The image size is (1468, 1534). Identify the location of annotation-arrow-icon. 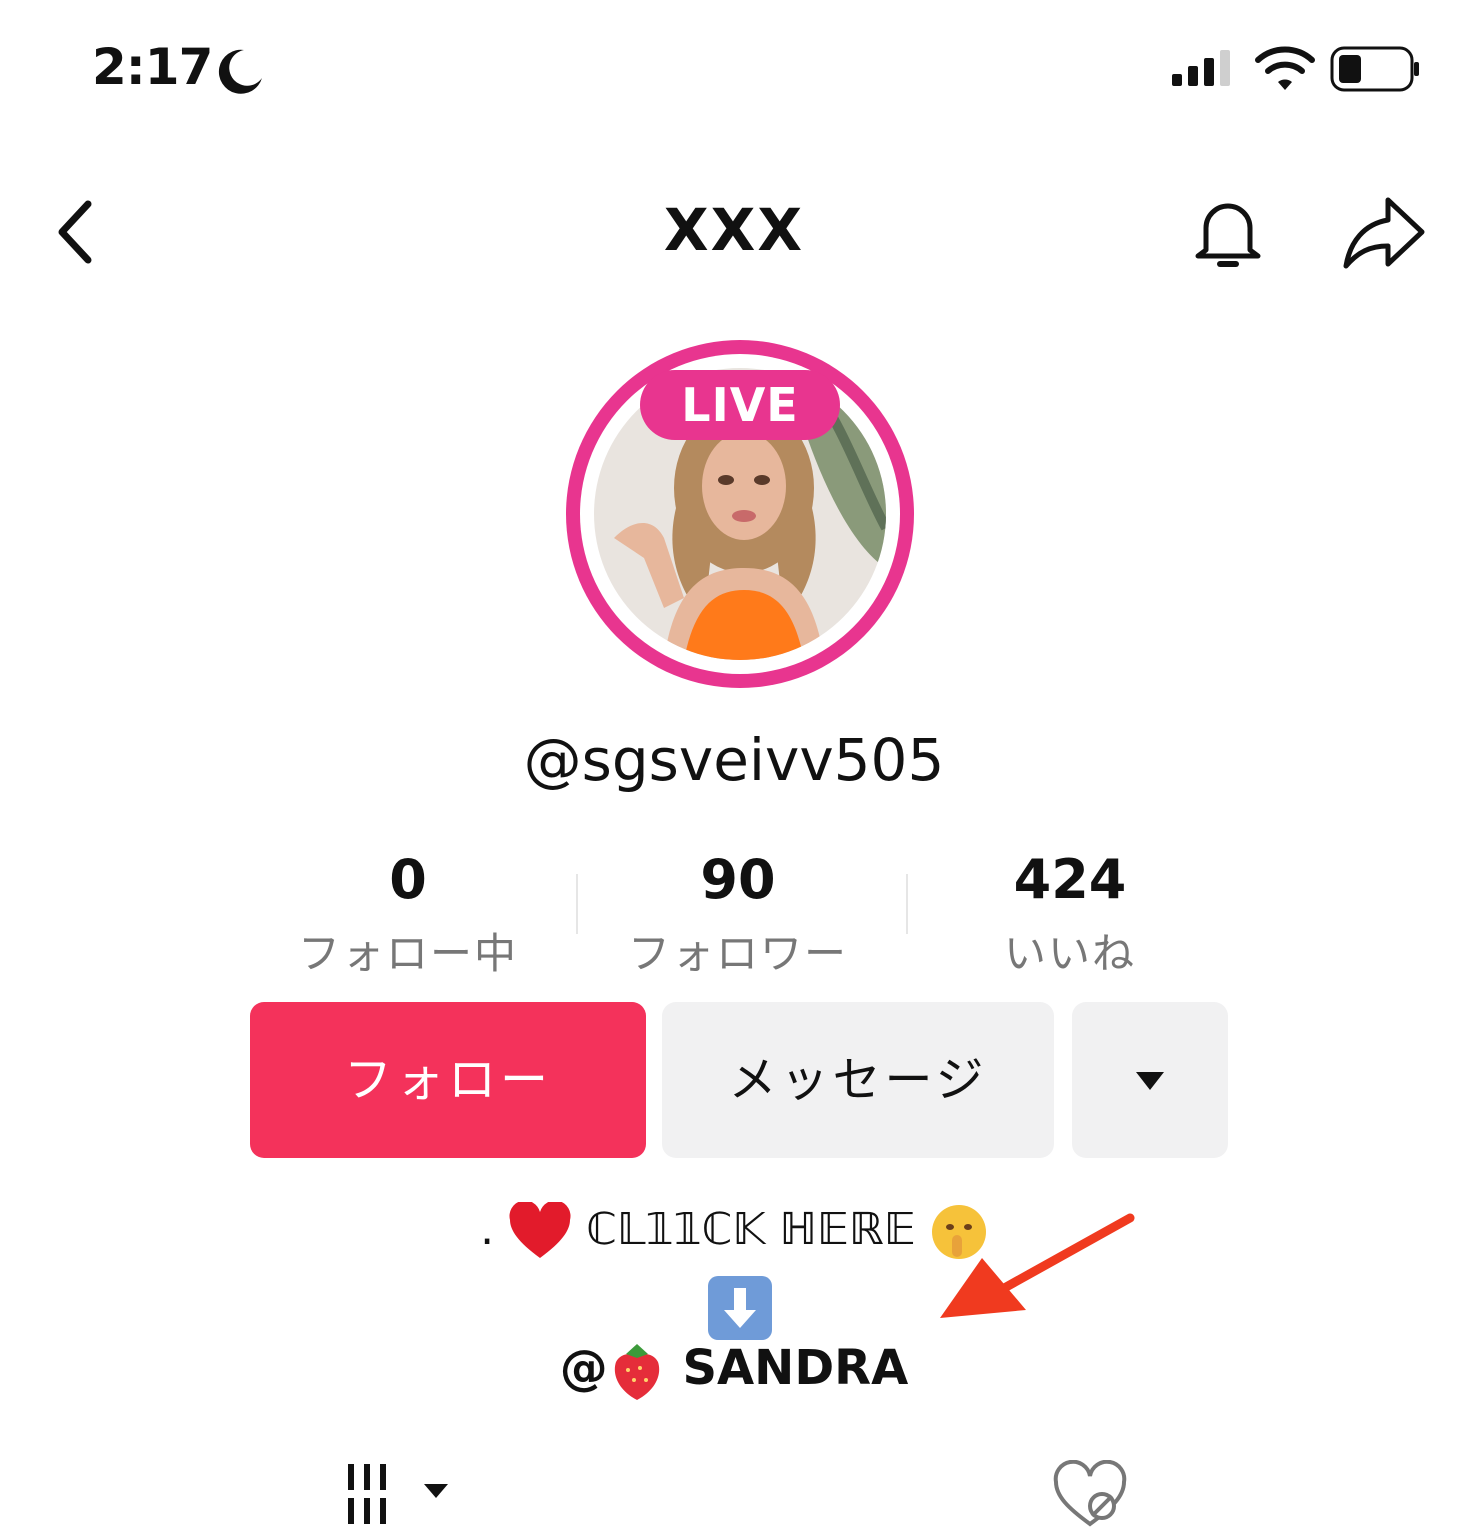
(1037, 1265).